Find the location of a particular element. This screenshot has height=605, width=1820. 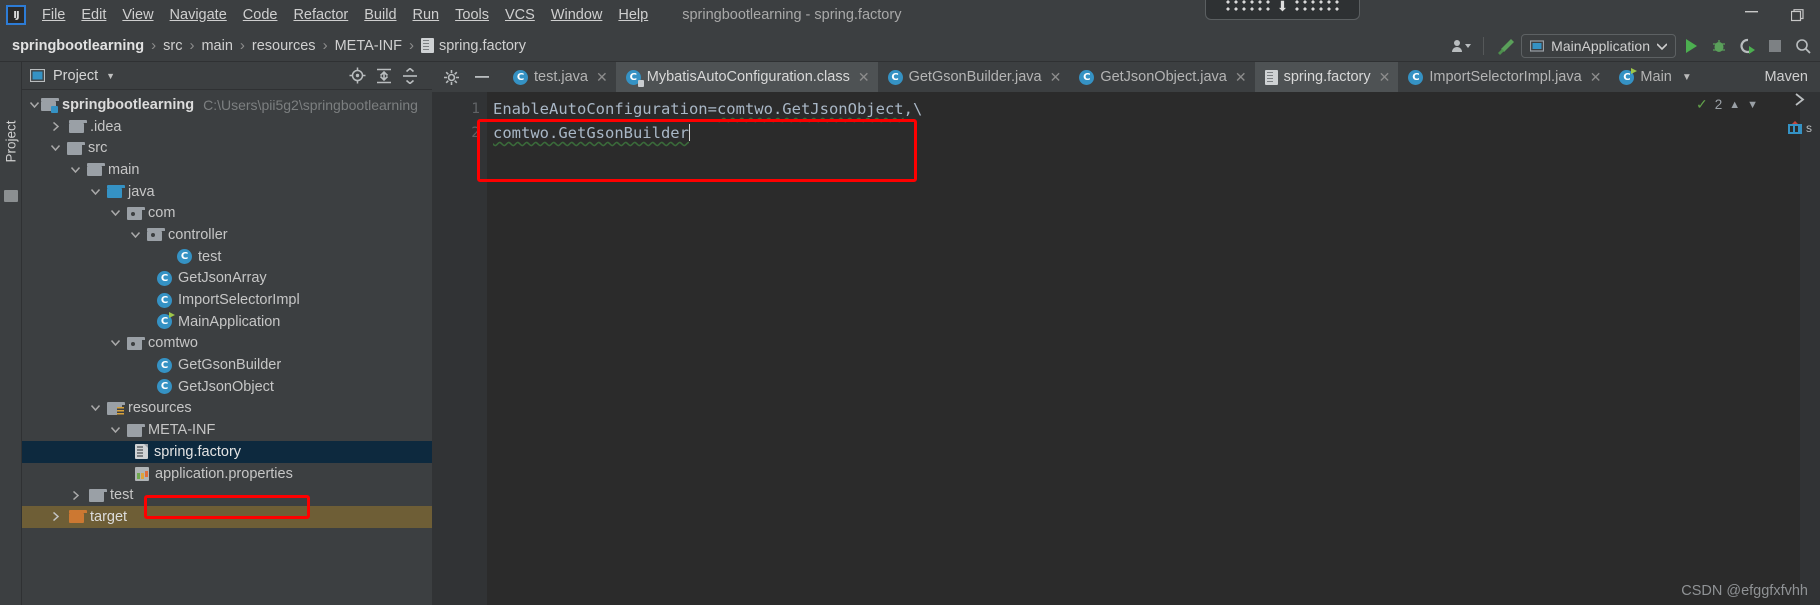

ime-floating-toolbar: ⬇ is located at coordinates (1282, 10).